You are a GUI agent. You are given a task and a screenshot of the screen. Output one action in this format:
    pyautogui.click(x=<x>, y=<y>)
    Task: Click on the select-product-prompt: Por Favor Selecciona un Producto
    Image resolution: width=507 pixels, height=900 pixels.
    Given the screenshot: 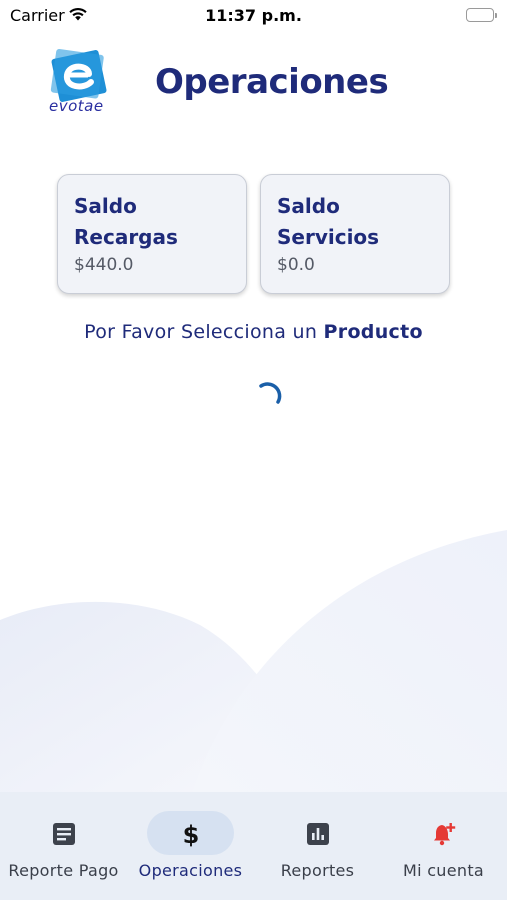 What is the action you would take?
    pyautogui.click(x=253, y=332)
    